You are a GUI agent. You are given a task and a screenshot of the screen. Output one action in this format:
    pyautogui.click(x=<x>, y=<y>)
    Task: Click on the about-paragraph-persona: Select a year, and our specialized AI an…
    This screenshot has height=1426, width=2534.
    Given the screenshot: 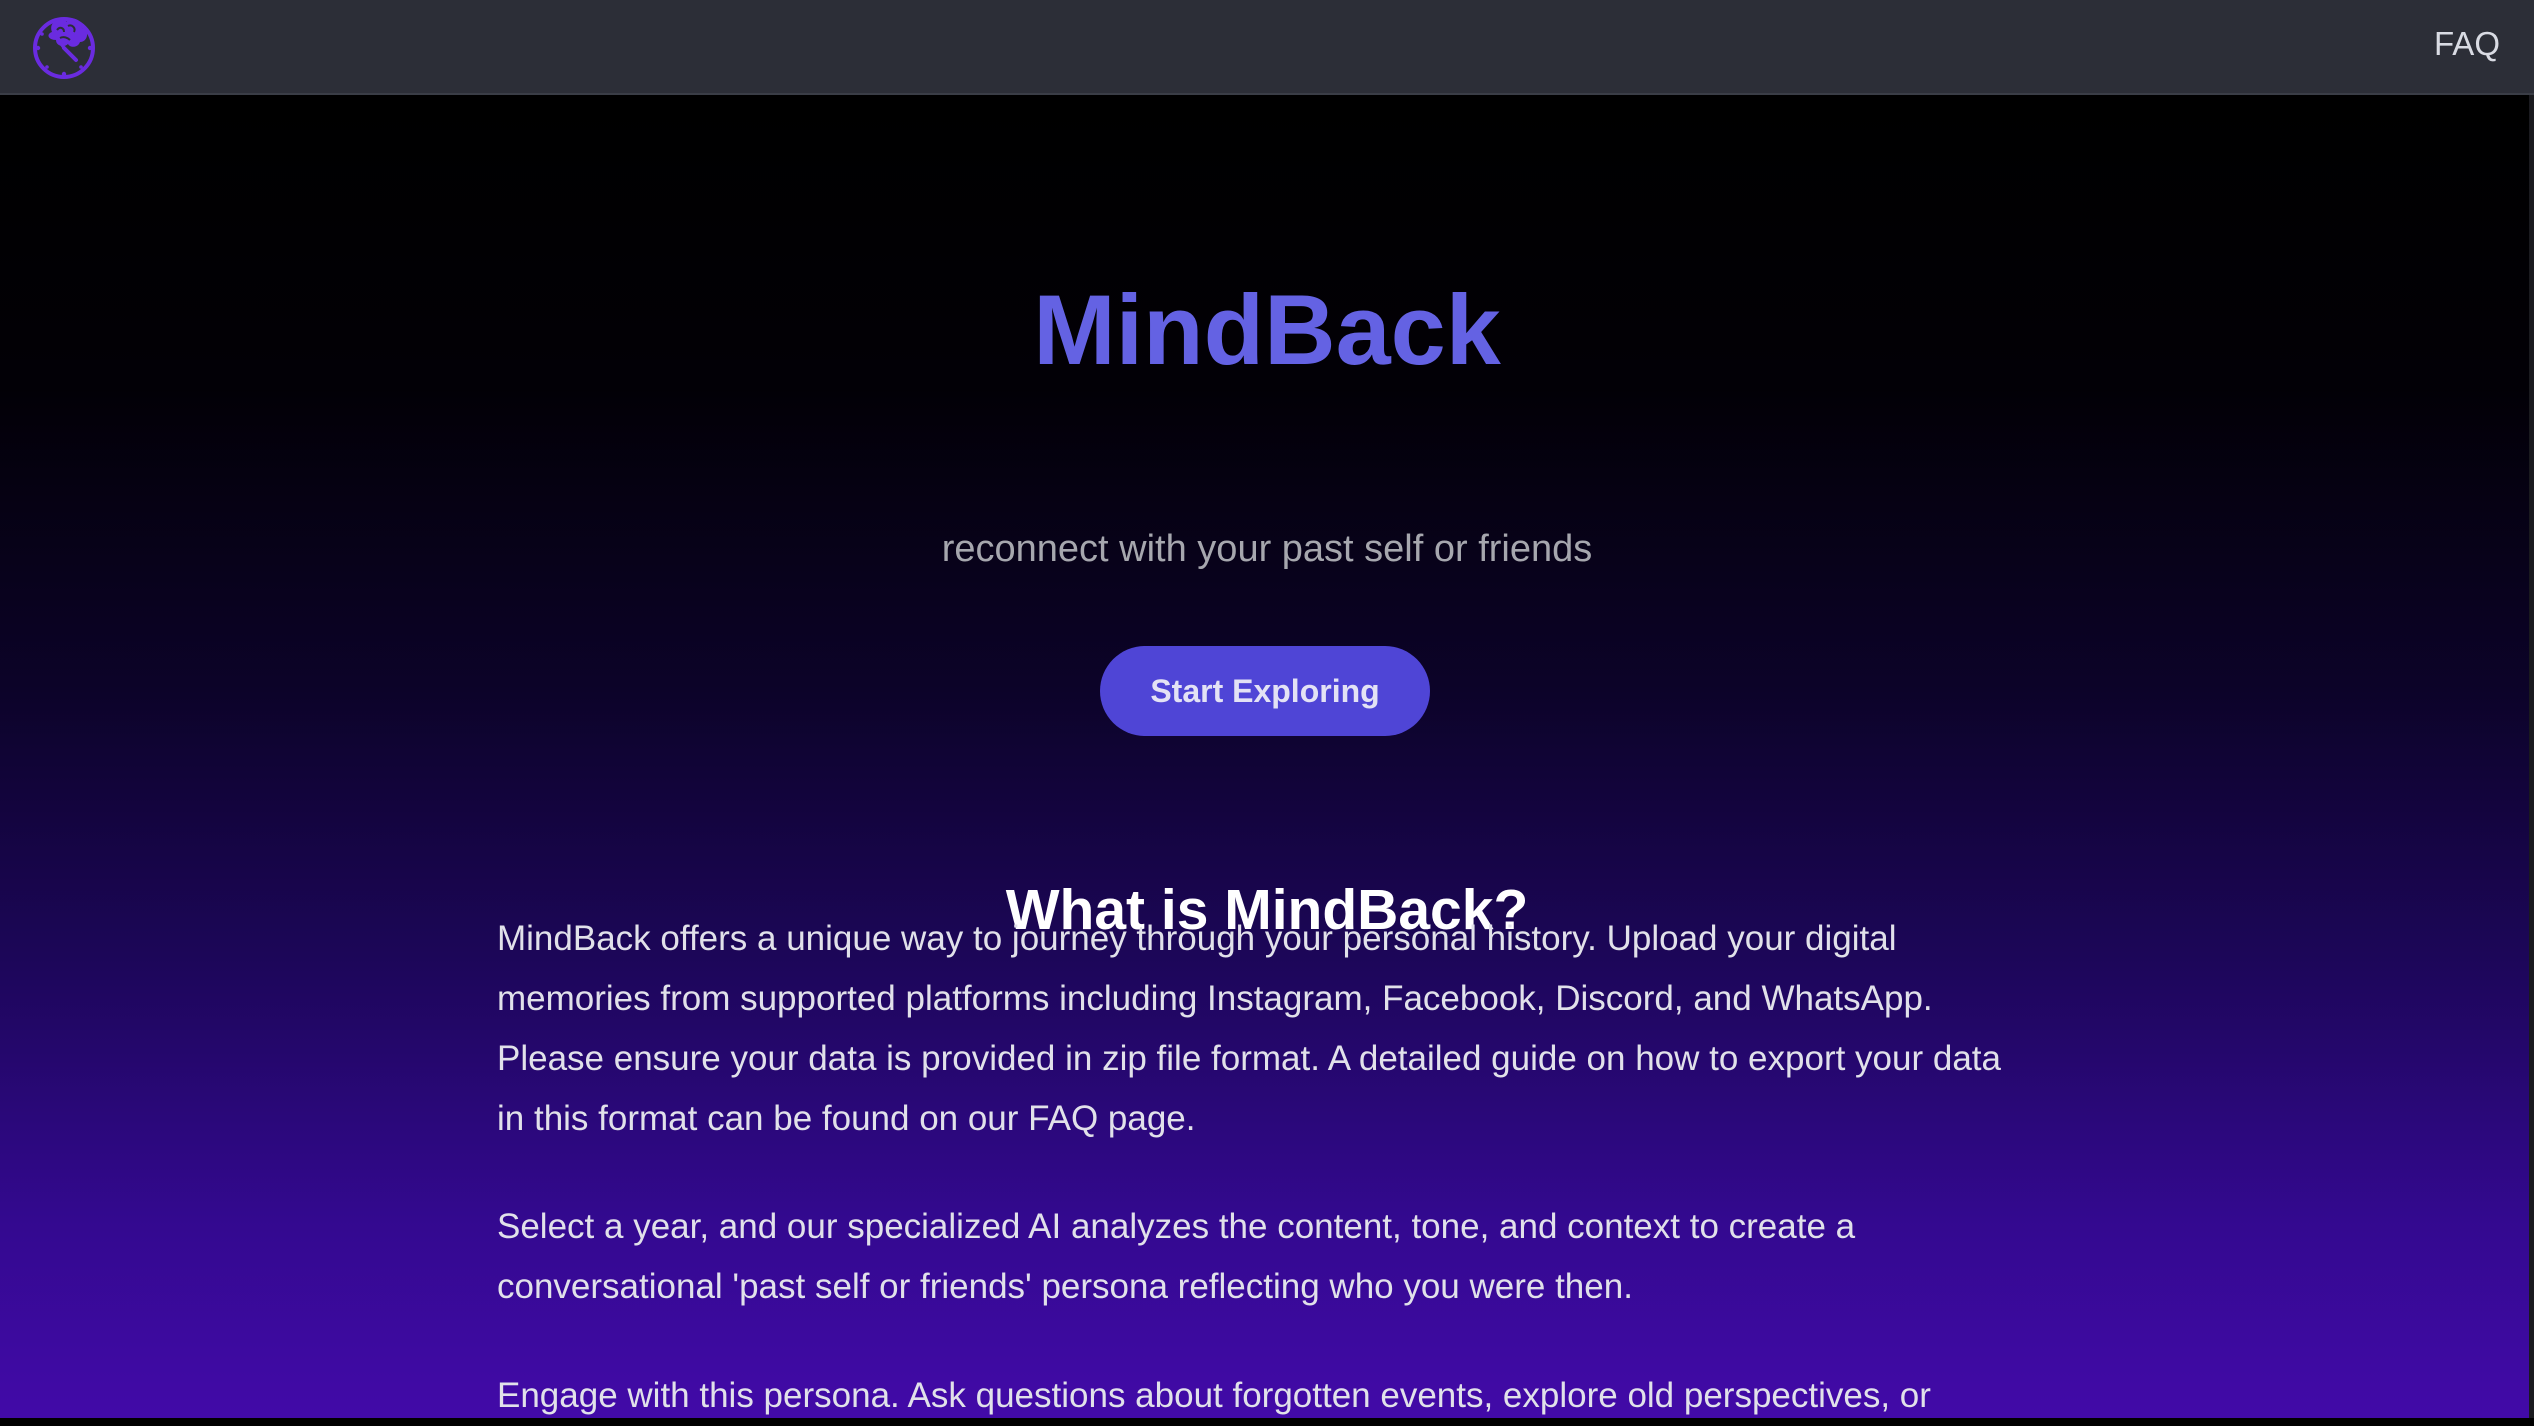 What is the action you would take?
    pyautogui.click(x=1176, y=1256)
    